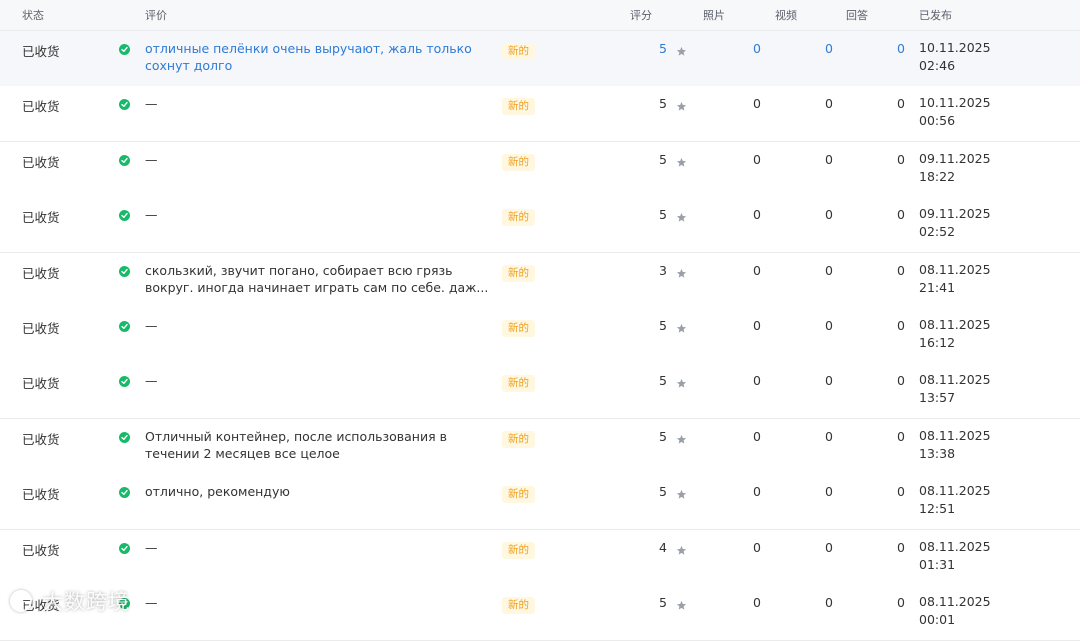  I want to click on table-row: 已收货 — 新的 5 0 0 0 09.11.2025 18:22, so click(540, 169).